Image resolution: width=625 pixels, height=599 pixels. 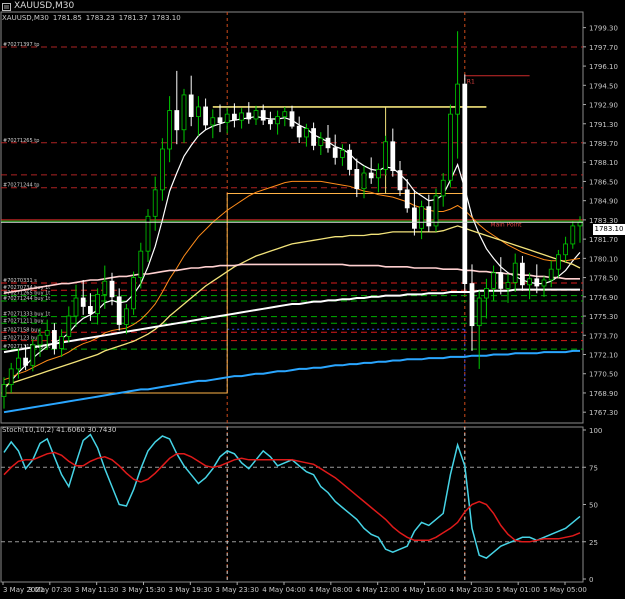 I want to click on ohlc-close: 1783.10, so click(x=166, y=18).